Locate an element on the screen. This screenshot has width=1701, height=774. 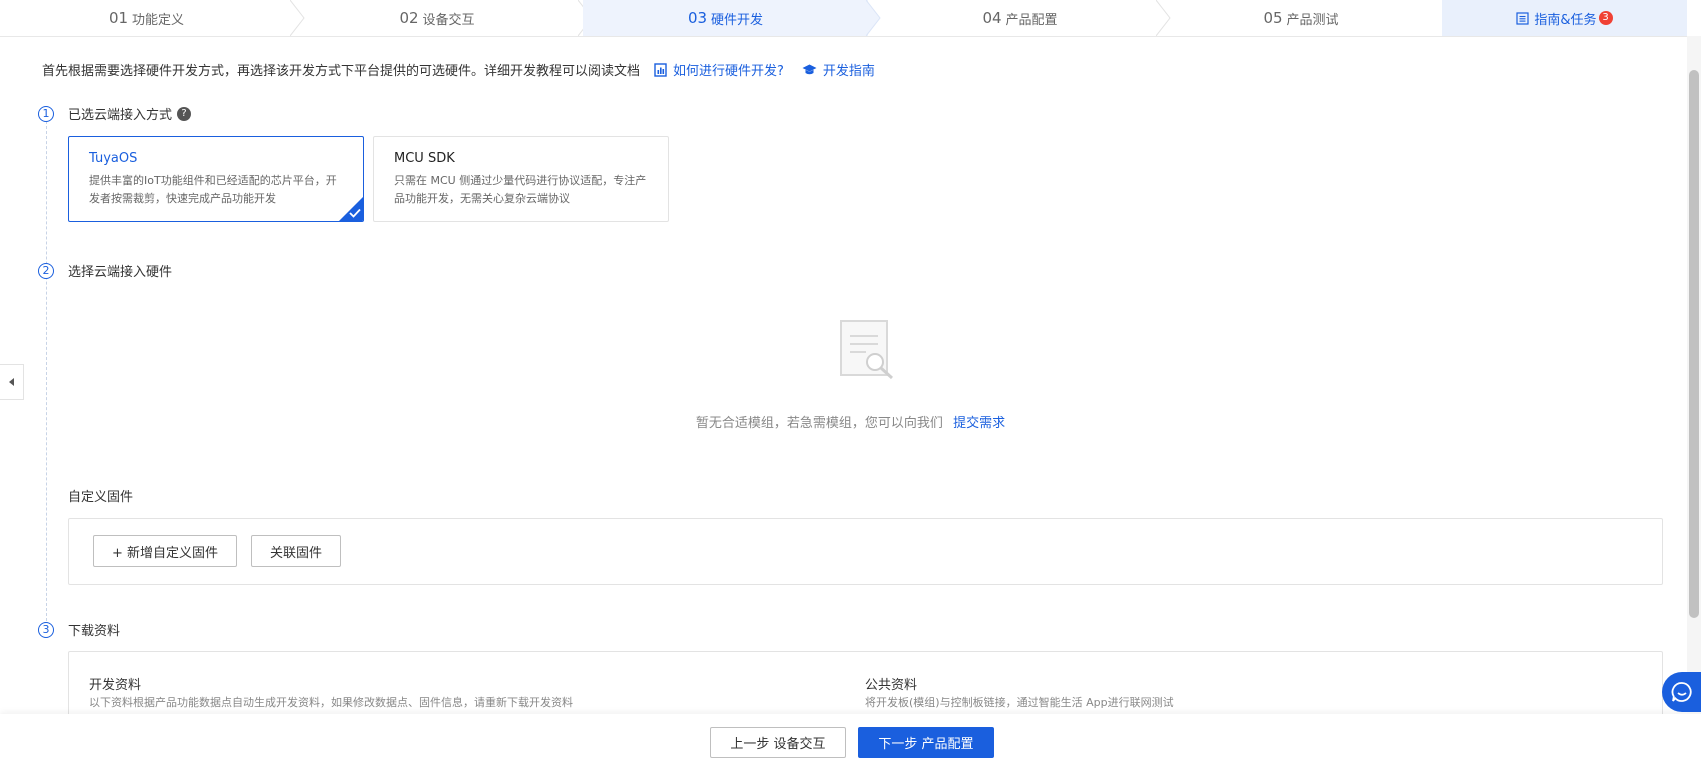
empty-message: 暂无合适模组，若急需模组，您可以向我们 is located at coordinates (819, 423).